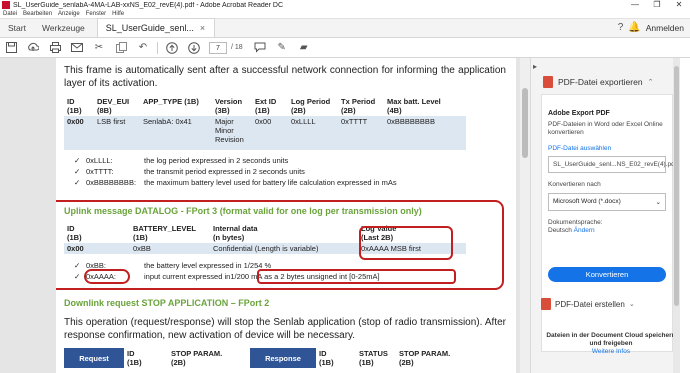  I want to click on login-button: Anmelden, so click(665, 28).